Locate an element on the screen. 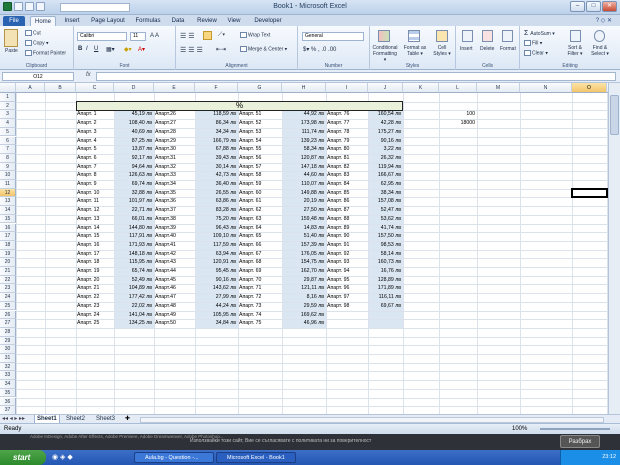  row-header: 14 is located at coordinates (8, 210).